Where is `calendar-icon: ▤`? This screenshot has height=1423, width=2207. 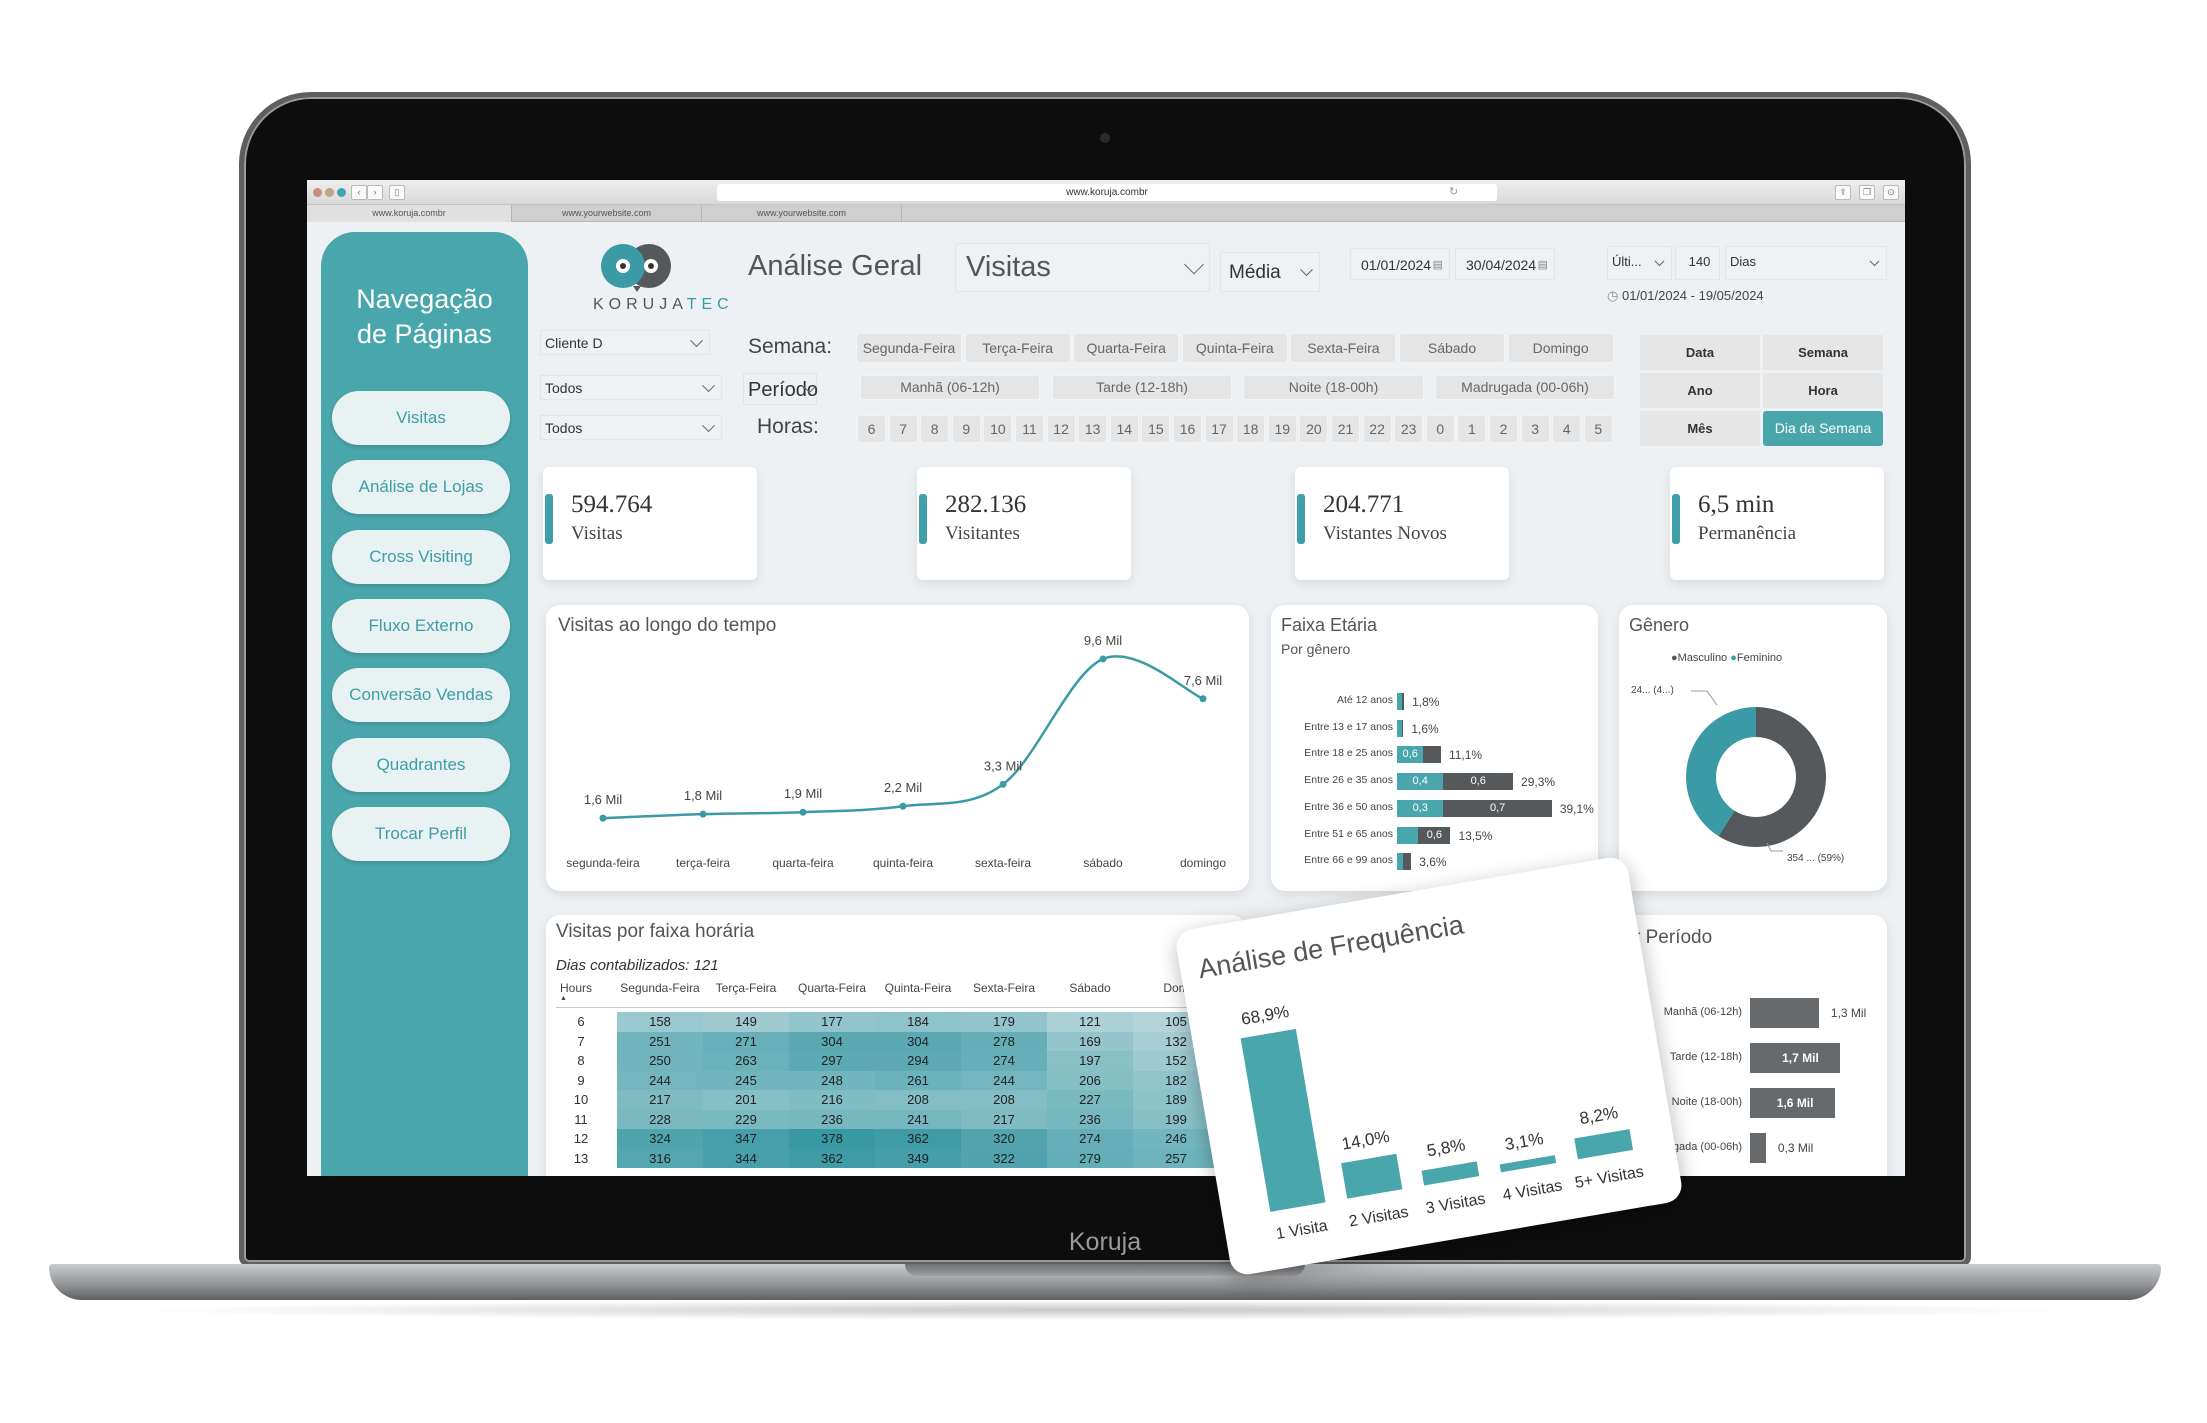
calendar-icon: ▤ is located at coordinates (1543, 265).